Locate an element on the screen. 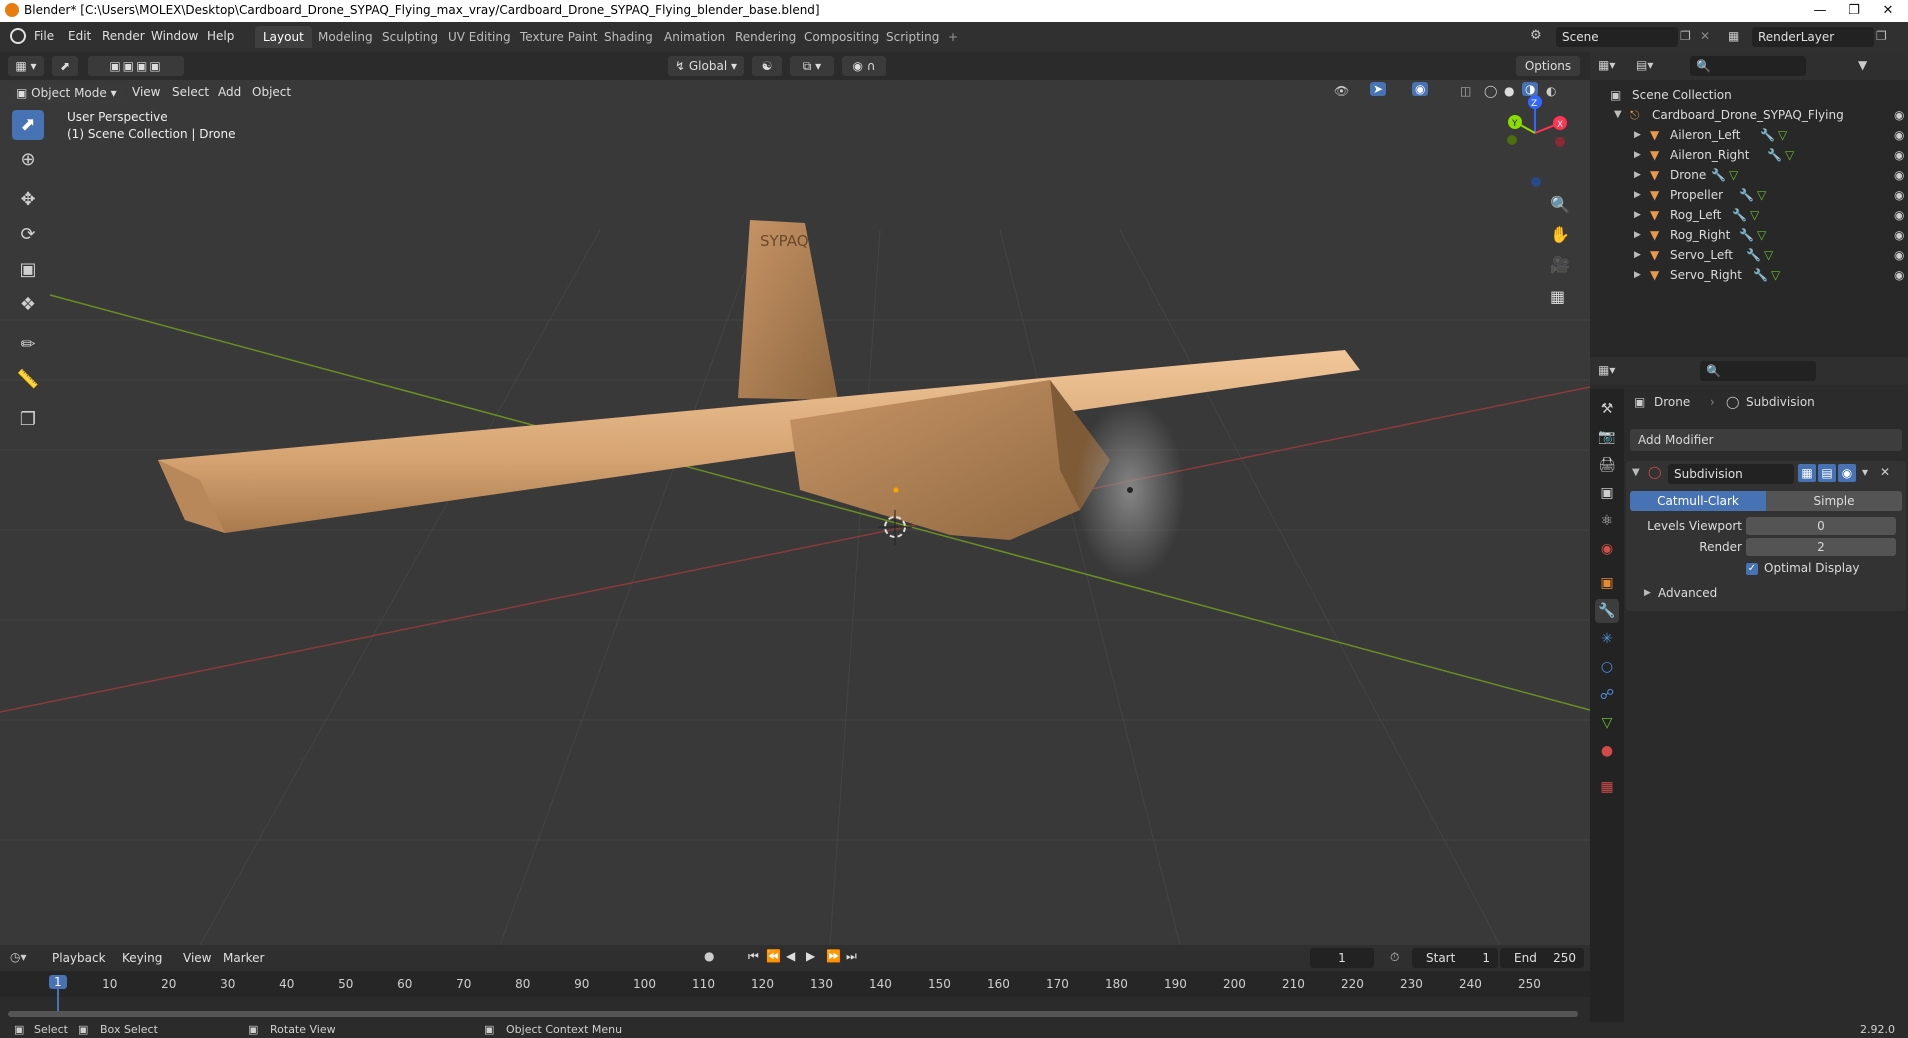  add-cube-tool-icon: ❐ is located at coordinates (28, 420).